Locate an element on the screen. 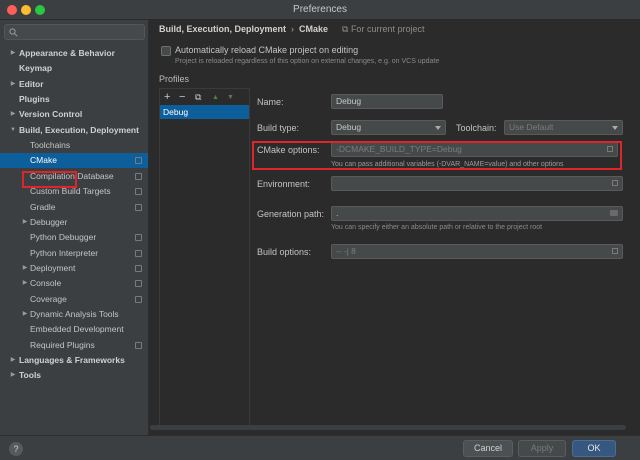  build-type-select: Debug is located at coordinates (388, 127).